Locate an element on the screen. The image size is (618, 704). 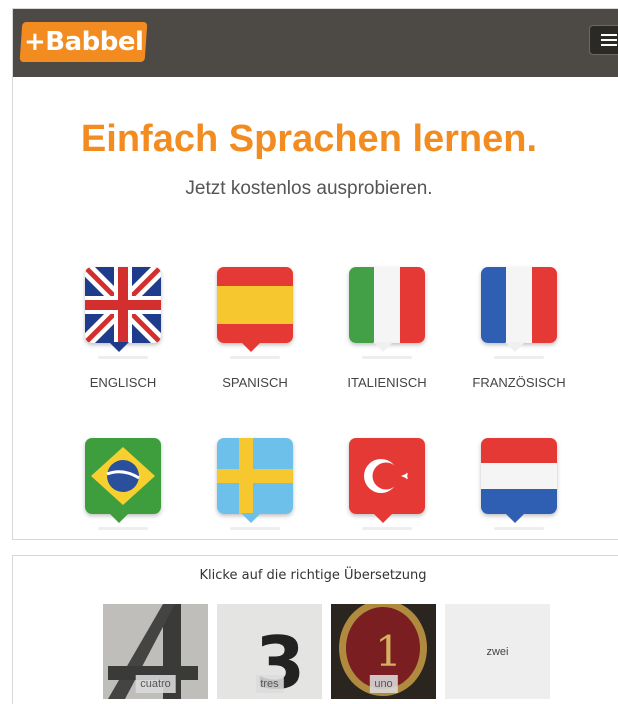
language-option-swedish is located at coordinates (255, 484).